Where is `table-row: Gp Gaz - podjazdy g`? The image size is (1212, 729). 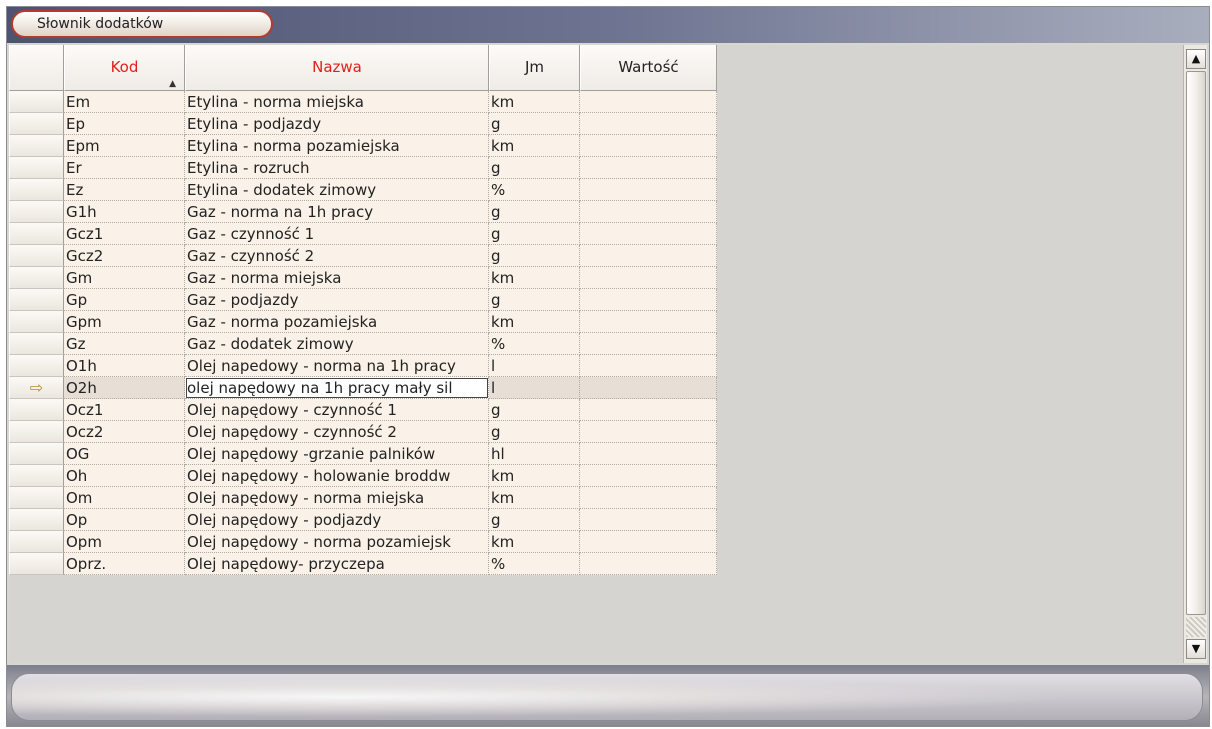
table-row: Gp Gaz - podjazdy g is located at coordinates (363, 300).